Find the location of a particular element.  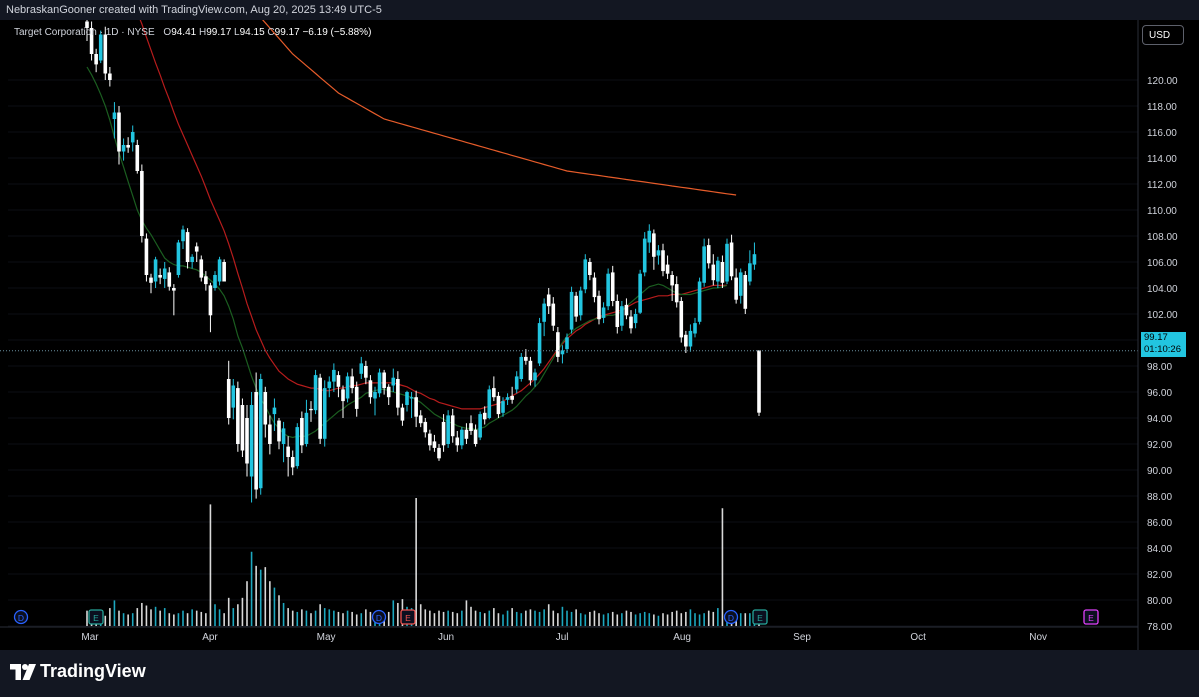

earnings_past-badge: E is located at coordinates (408, 617).